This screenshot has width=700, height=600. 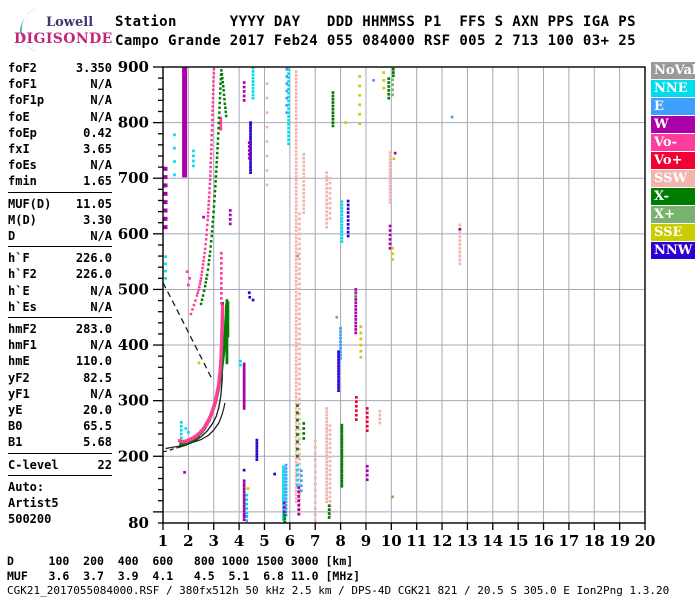 I want to click on svg-text: 6, so click(x=290, y=541).